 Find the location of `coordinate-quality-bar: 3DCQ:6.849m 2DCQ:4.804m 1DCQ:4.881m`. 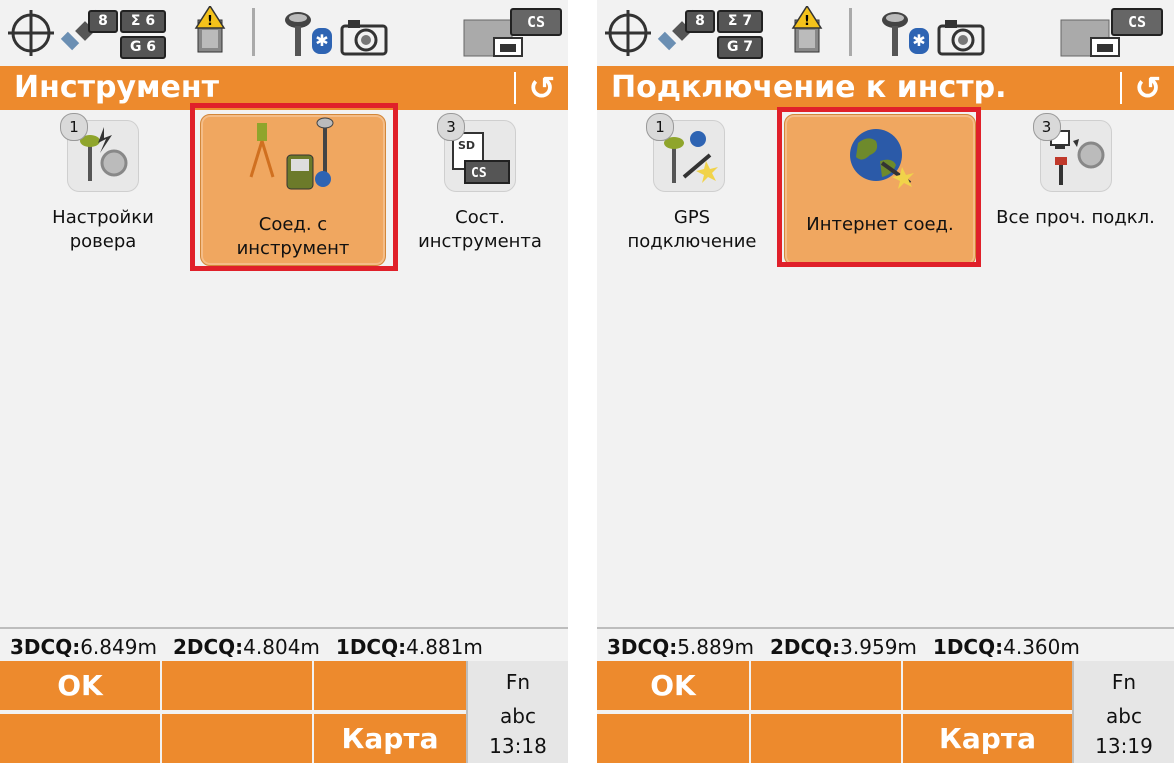

coordinate-quality-bar: 3DCQ:6.849m 2DCQ:4.804m 1DCQ:4.881m is located at coordinates (284, 644).